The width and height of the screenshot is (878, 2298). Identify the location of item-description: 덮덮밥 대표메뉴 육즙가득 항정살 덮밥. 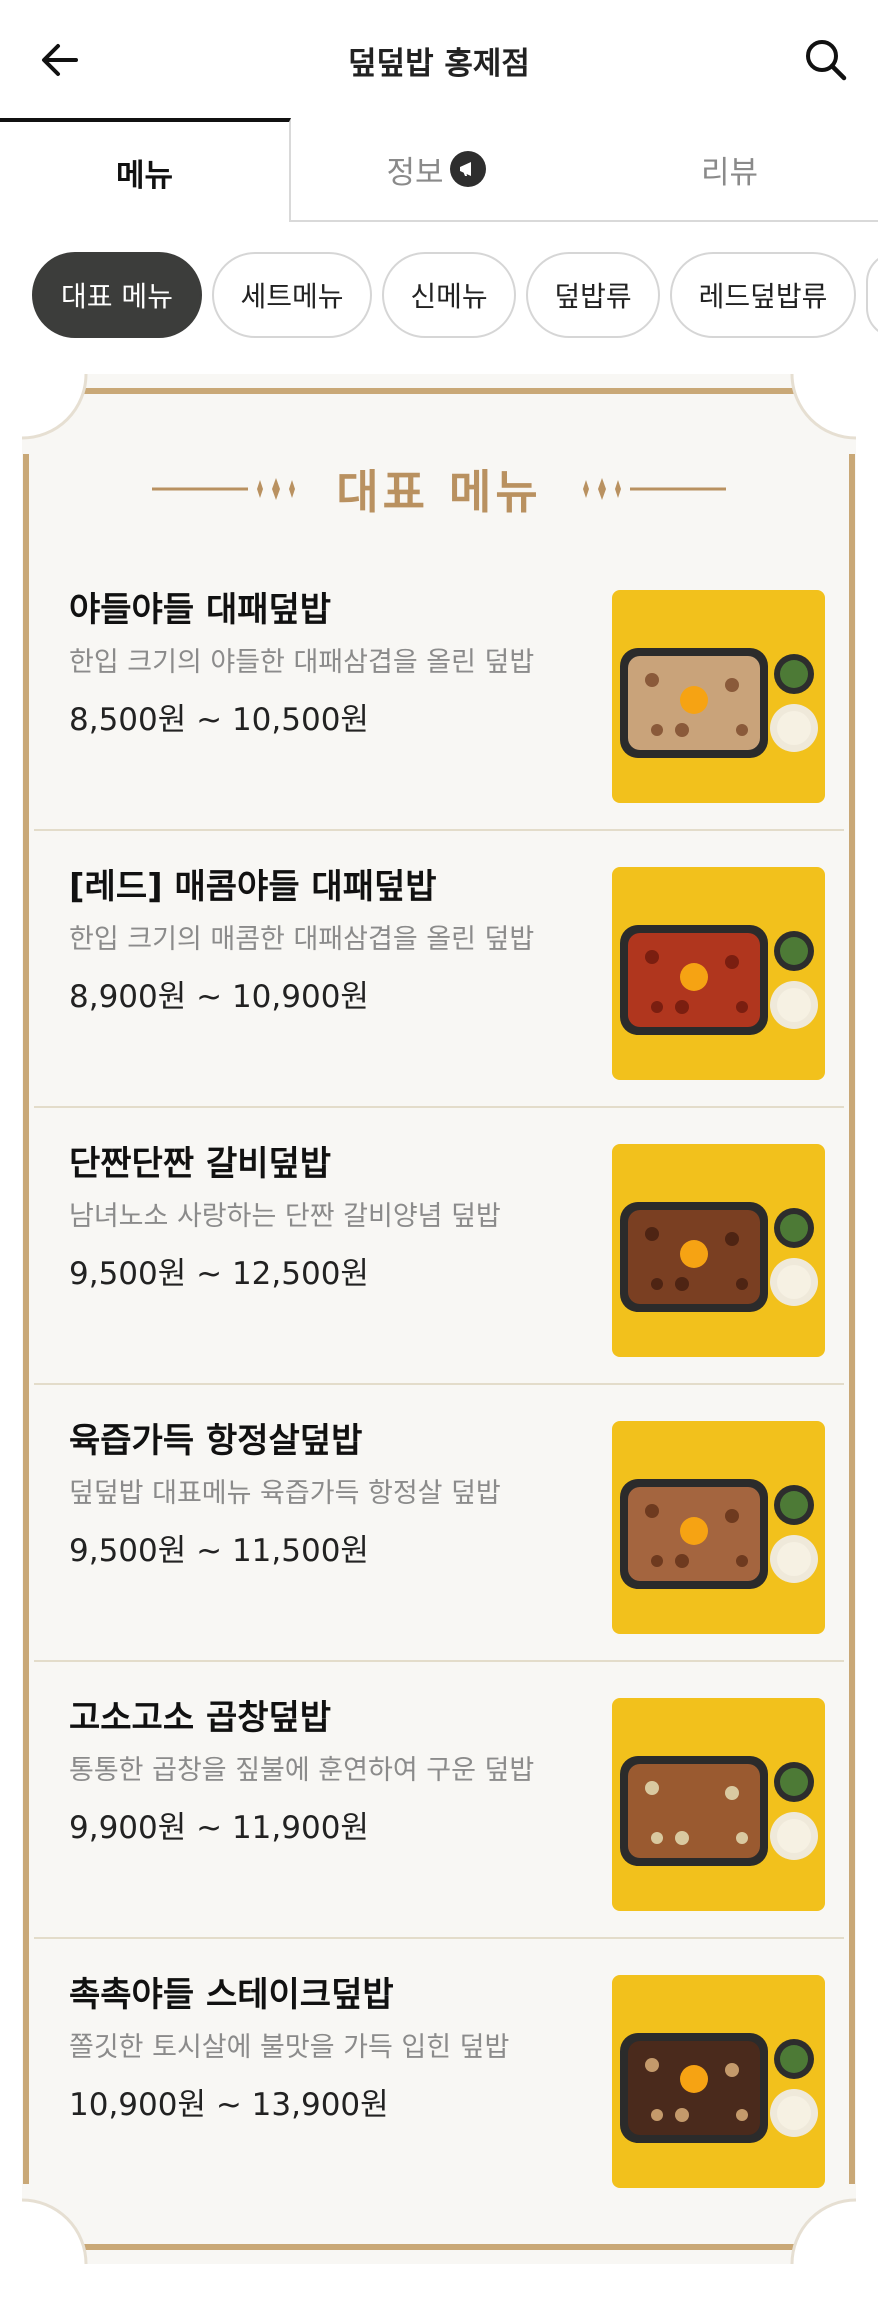
(285, 1493).